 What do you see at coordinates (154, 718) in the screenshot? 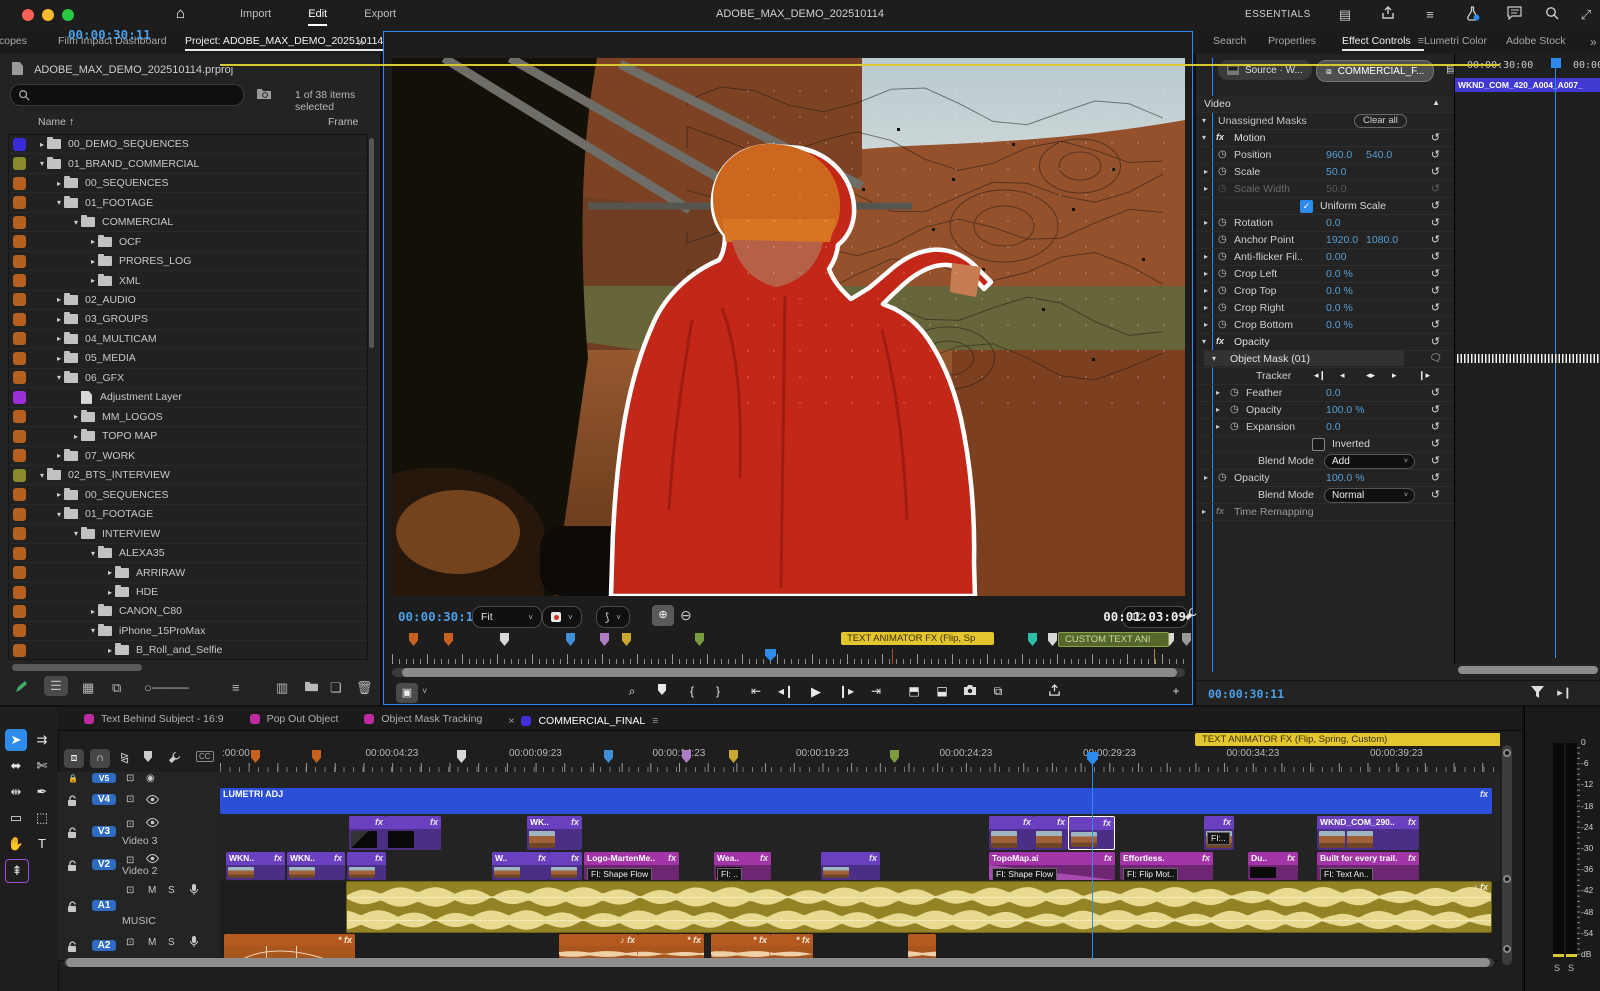
I see `sequence-tab-text-behind-subject-16-9: Text Behind Subject - 16:9` at bounding box center [154, 718].